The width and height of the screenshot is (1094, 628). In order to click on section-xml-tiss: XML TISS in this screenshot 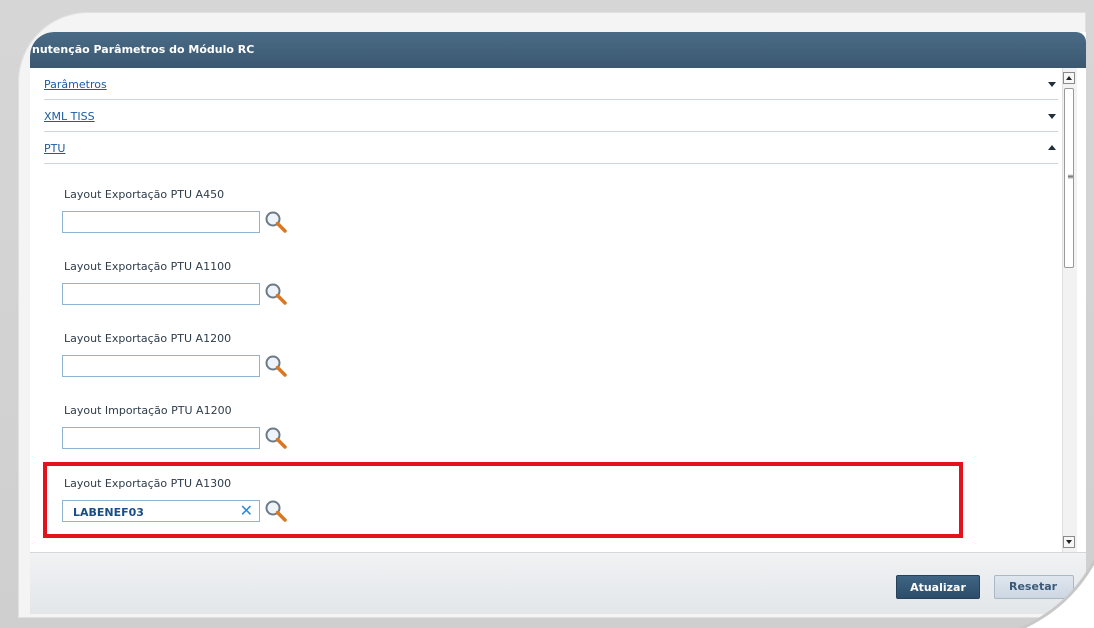, I will do `click(551, 116)`.